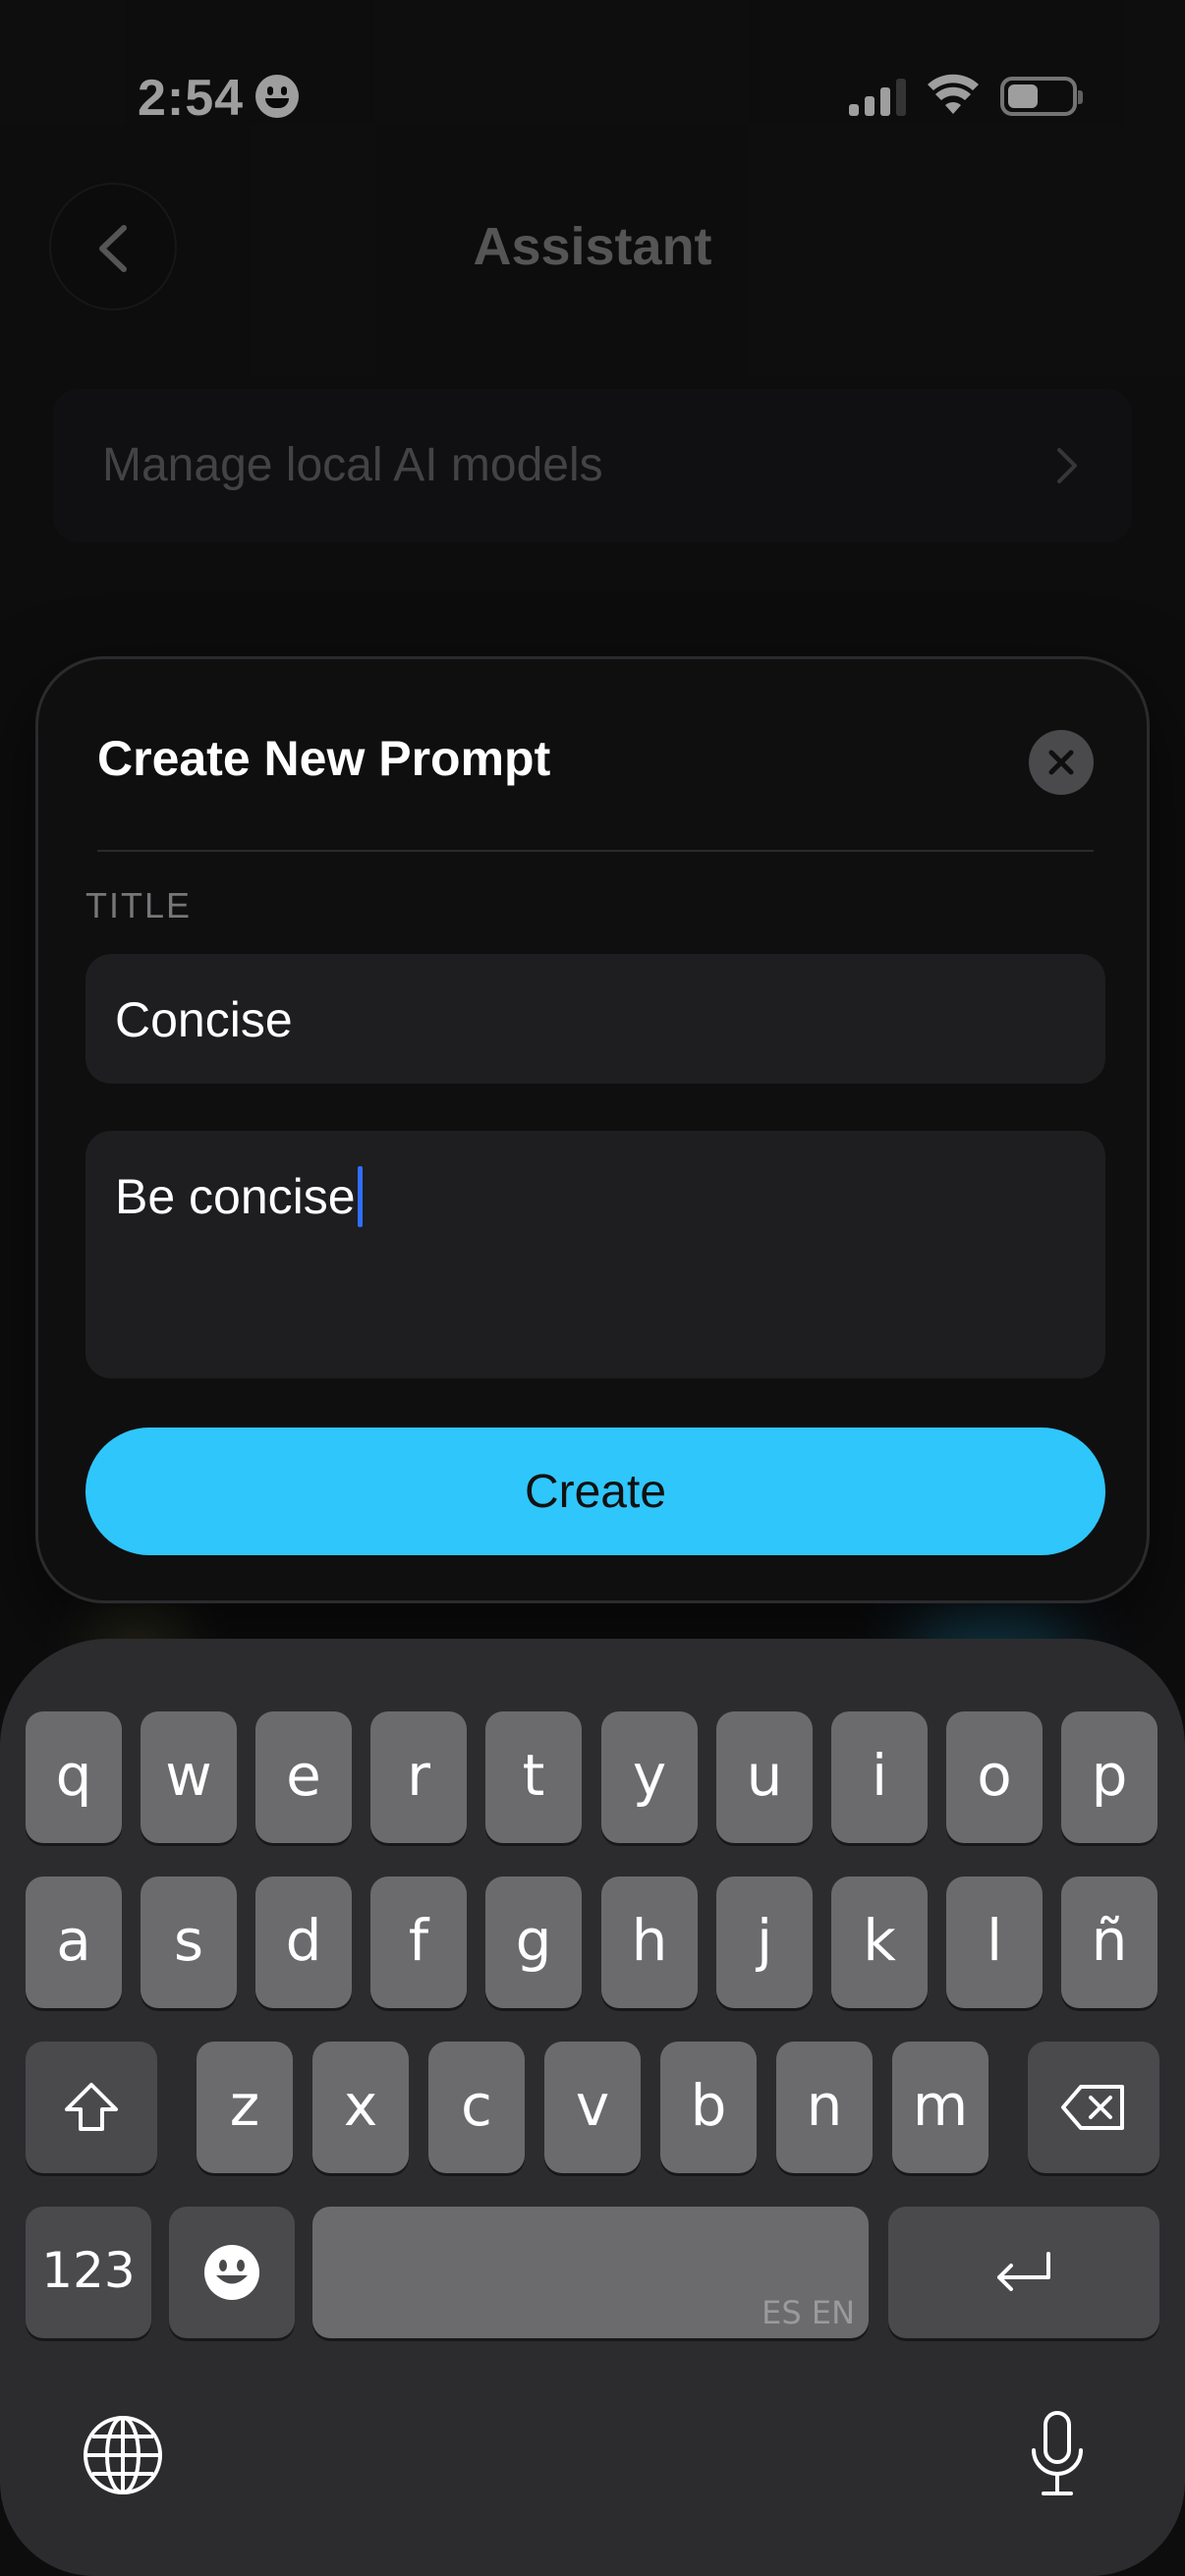  Describe the element at coordinates (596, 851) in the screenshot. I see `divider` at that location.